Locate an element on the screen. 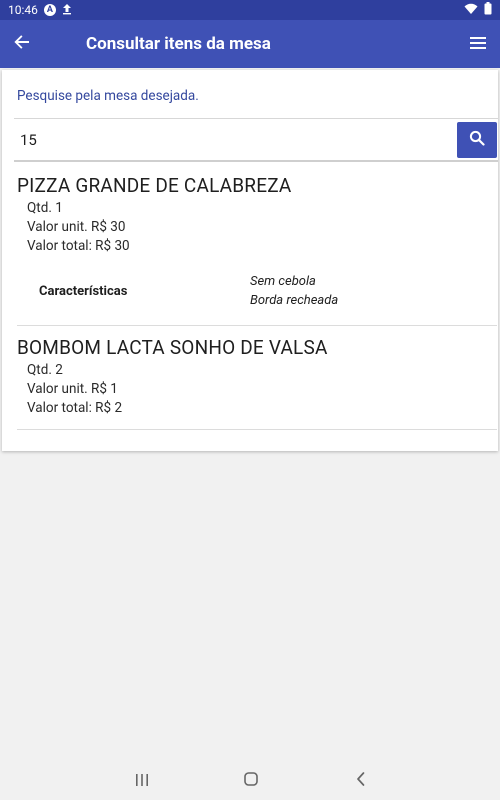 This screenshot has width=500, height=800. item-unit-price: Valor unit. R$ 1 is located at coordinates (72, 389).